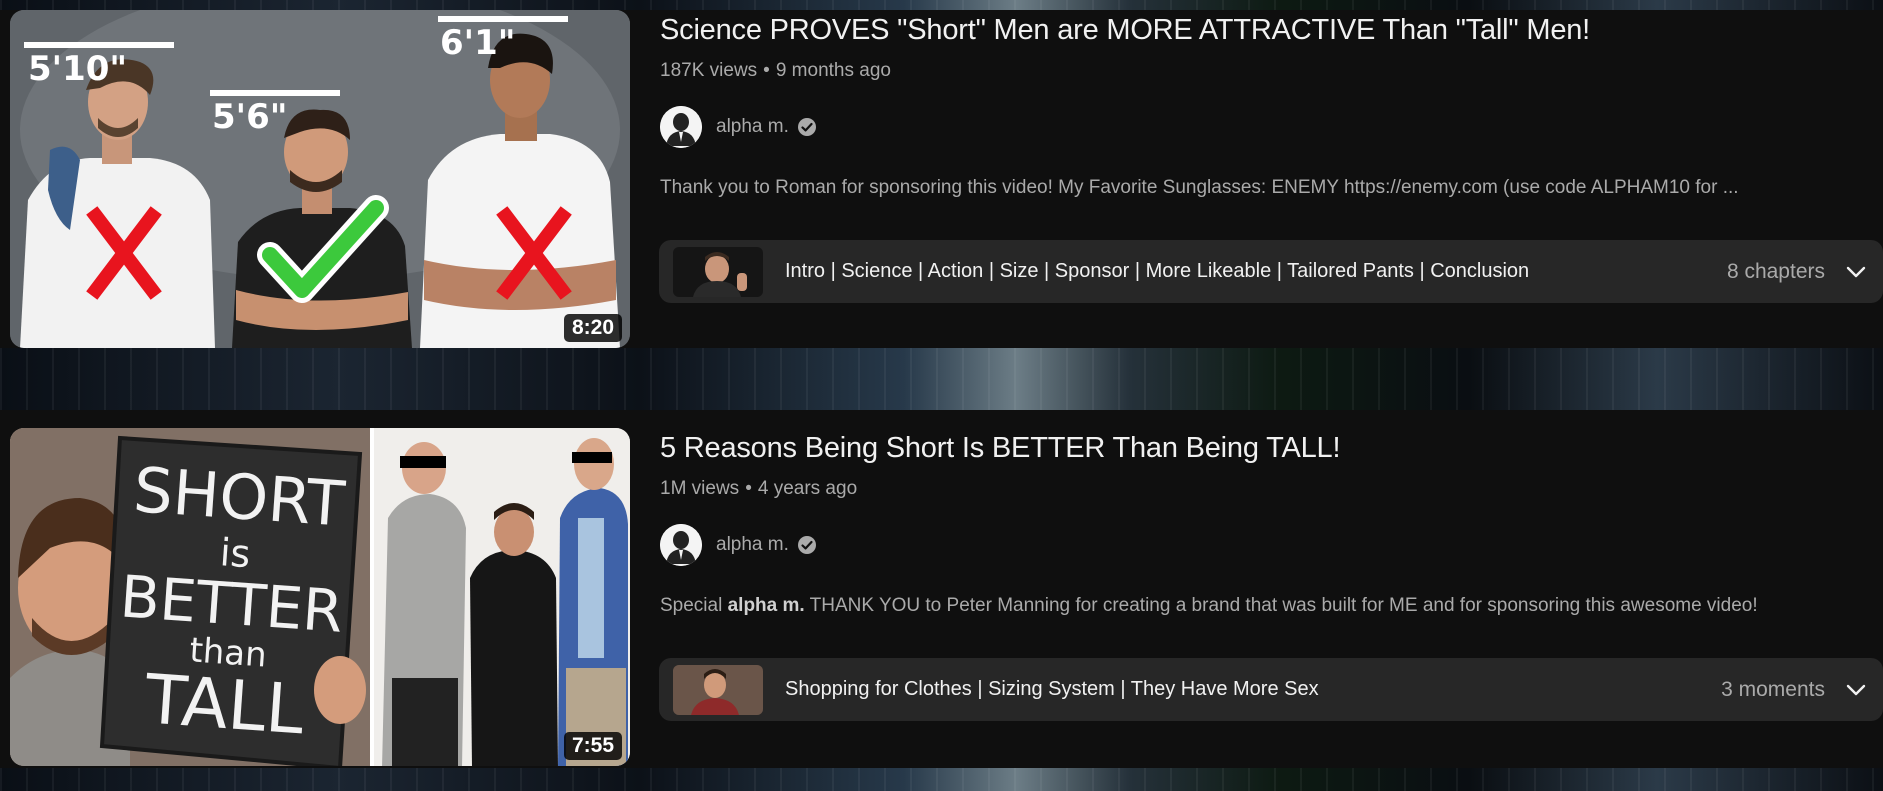 This screenshot has width=1883, height=791. I want to click on upload-age: 4 years ago, so click(807, 488).